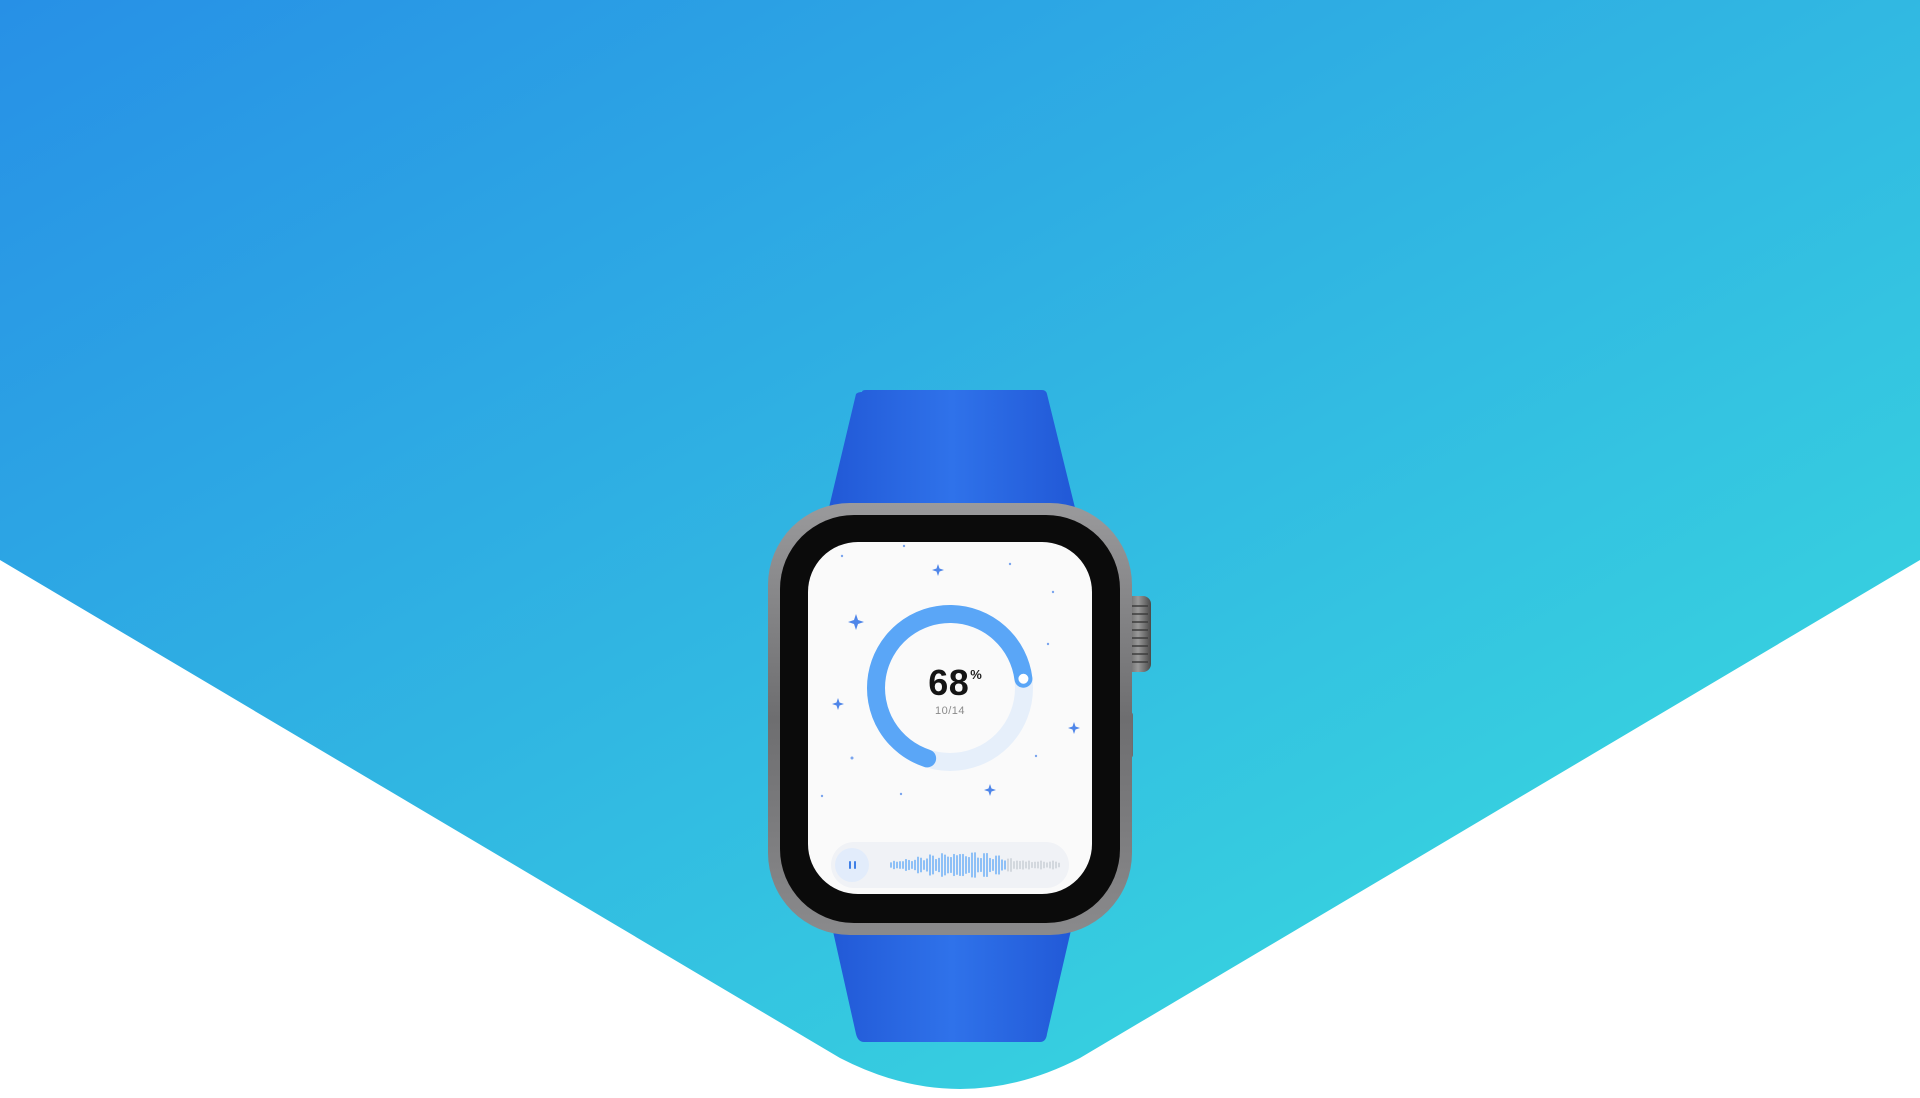  I want to click on pause-icon, so click(852, 865).